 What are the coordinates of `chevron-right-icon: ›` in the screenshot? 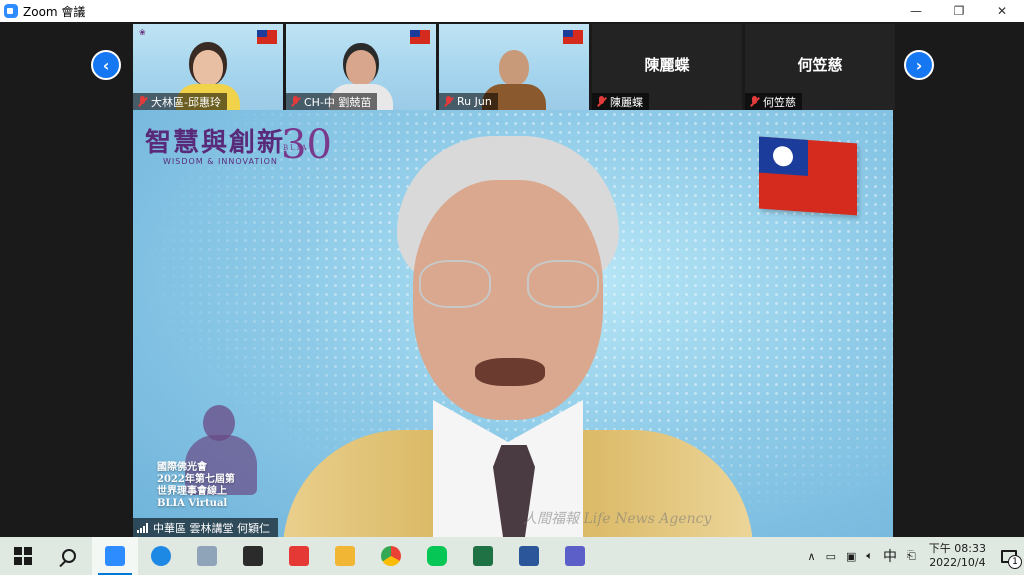 It's located at (919, 65).